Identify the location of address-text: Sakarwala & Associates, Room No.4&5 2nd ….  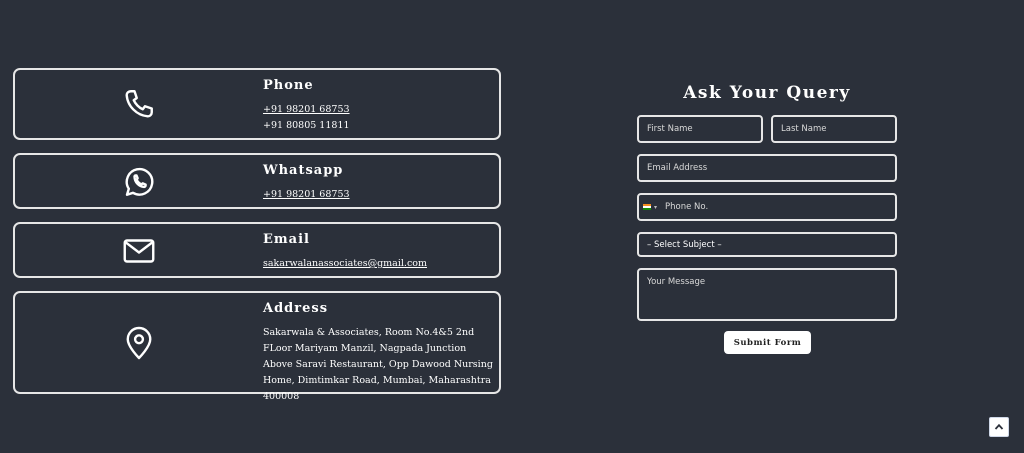
(378, 364).